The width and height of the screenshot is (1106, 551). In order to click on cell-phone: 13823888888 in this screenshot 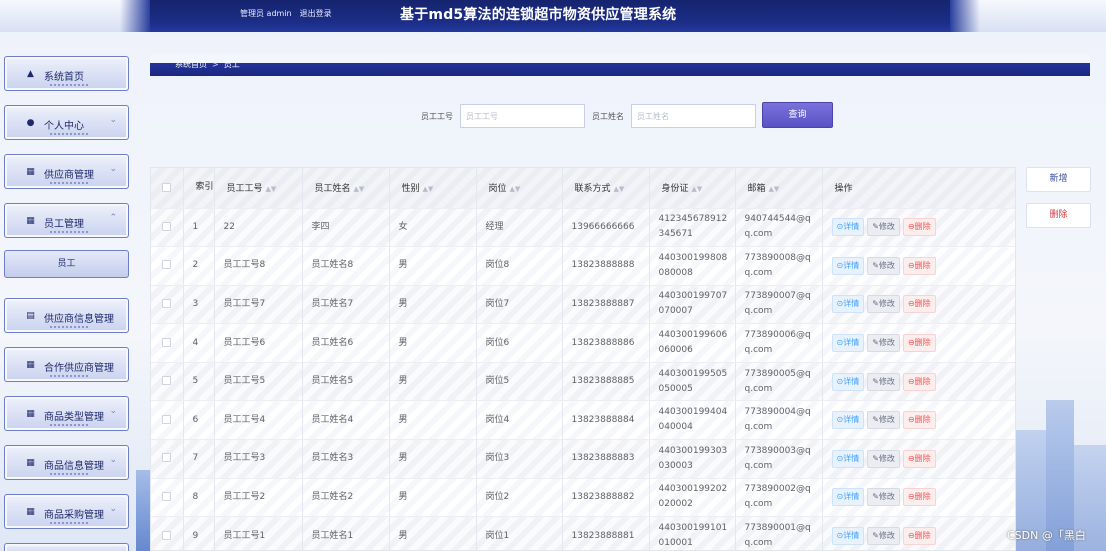, I will do `click(606, 266)`.